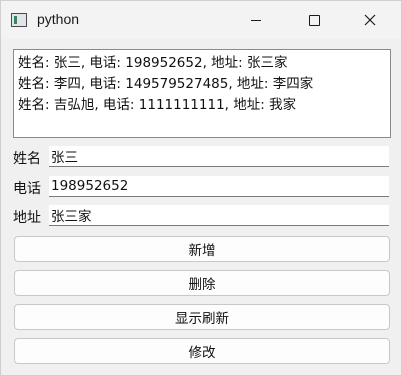 The image size is (402, 376). What do you see at coordinates (27, 189) in the screenshot?
I see `phone-label: 电话` at bounding box center [27, 189].